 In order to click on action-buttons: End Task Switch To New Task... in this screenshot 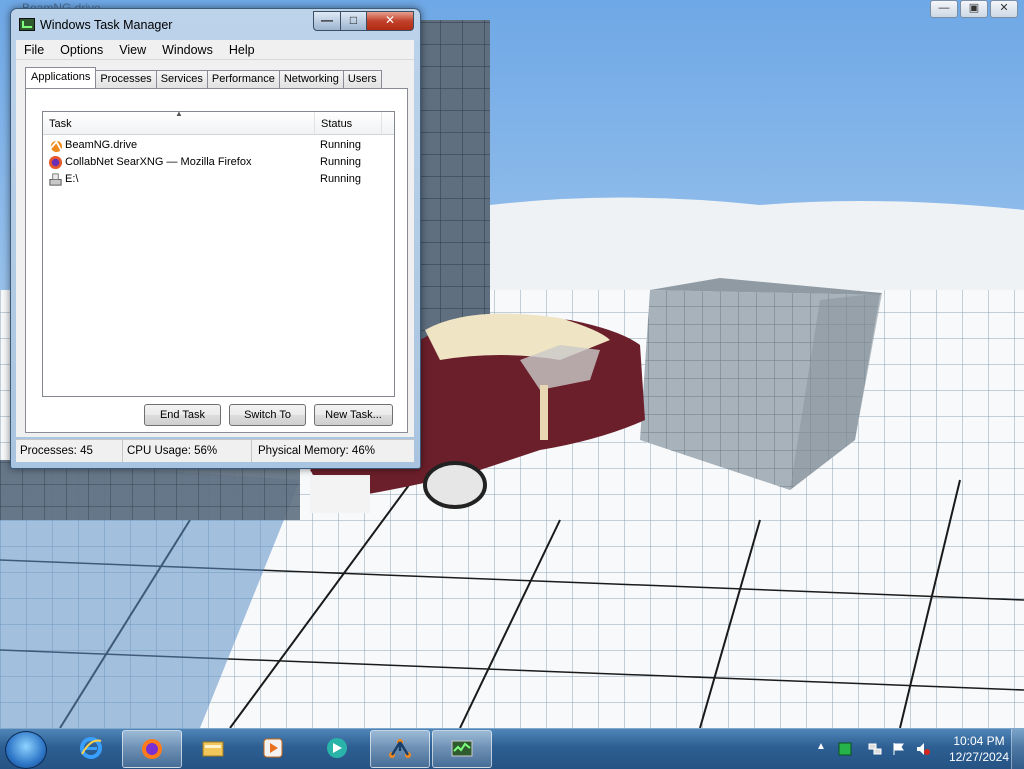, I will do `click(268, 415)`.